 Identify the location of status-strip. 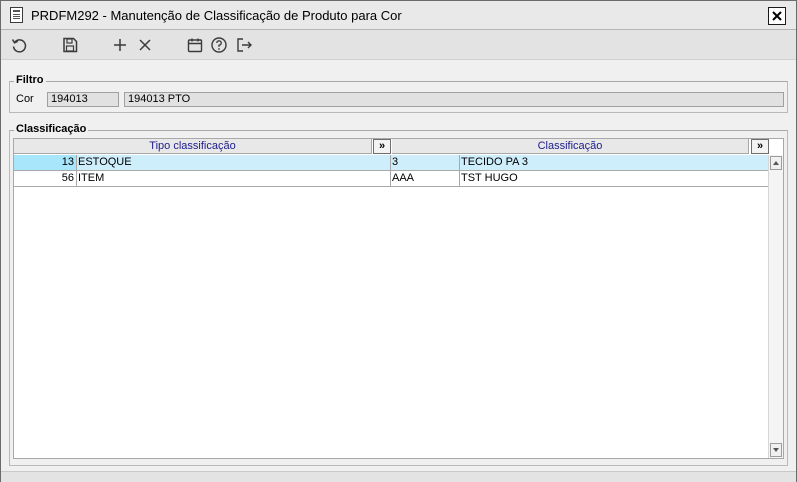
(398, 476).